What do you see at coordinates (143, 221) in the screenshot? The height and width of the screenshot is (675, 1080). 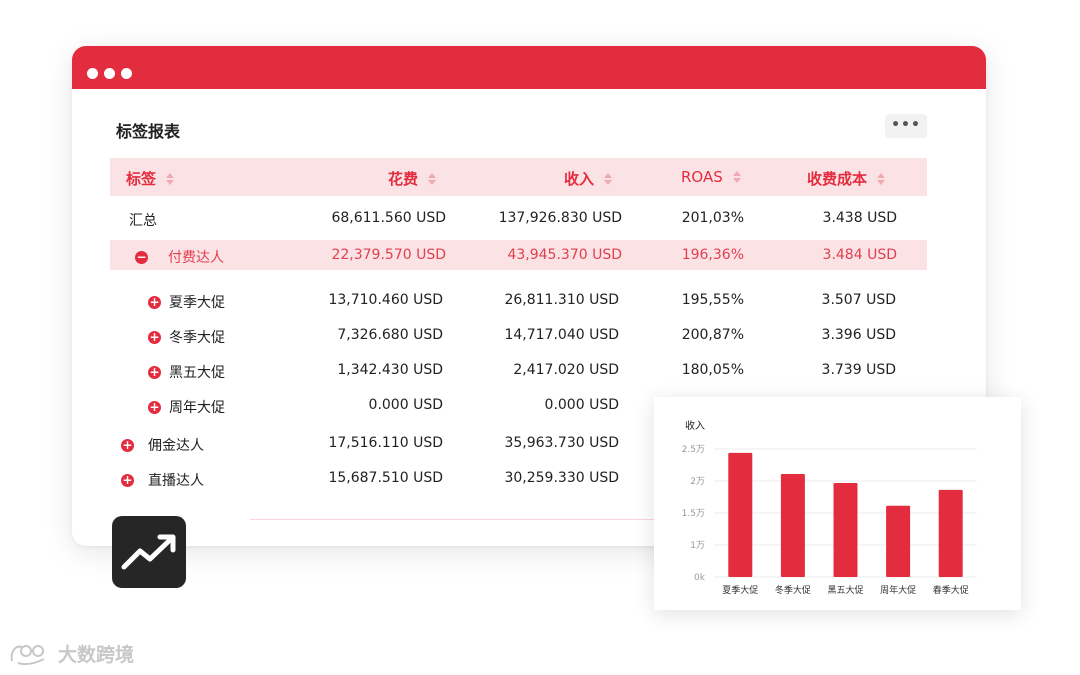 I see `row-label: 汇总` at bounding box center [143, 221].